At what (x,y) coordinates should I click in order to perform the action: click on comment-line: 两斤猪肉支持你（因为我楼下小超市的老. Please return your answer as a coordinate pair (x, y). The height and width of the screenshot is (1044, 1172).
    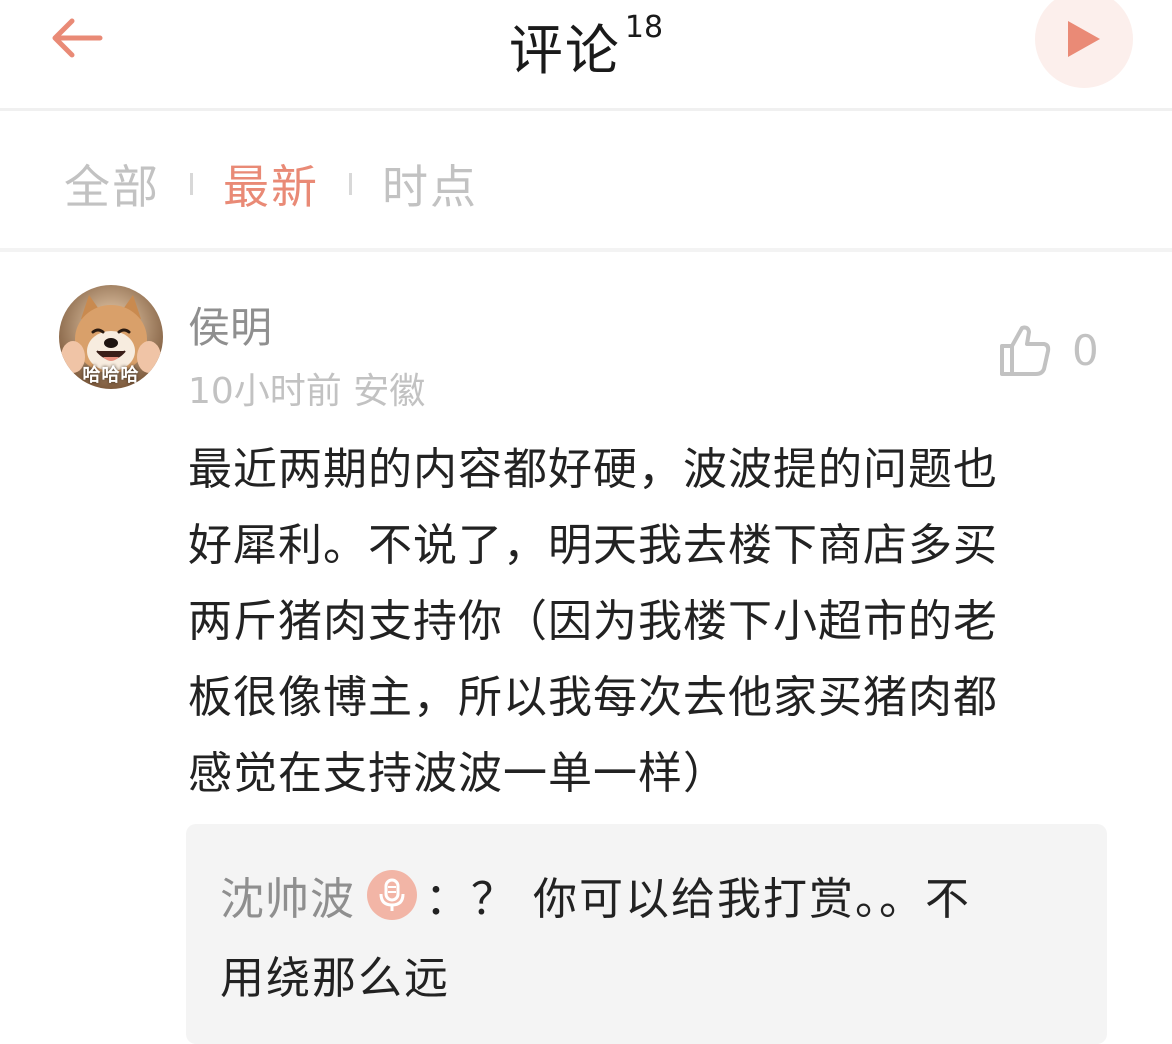
    Looking at the image, I should click on (593, 621).